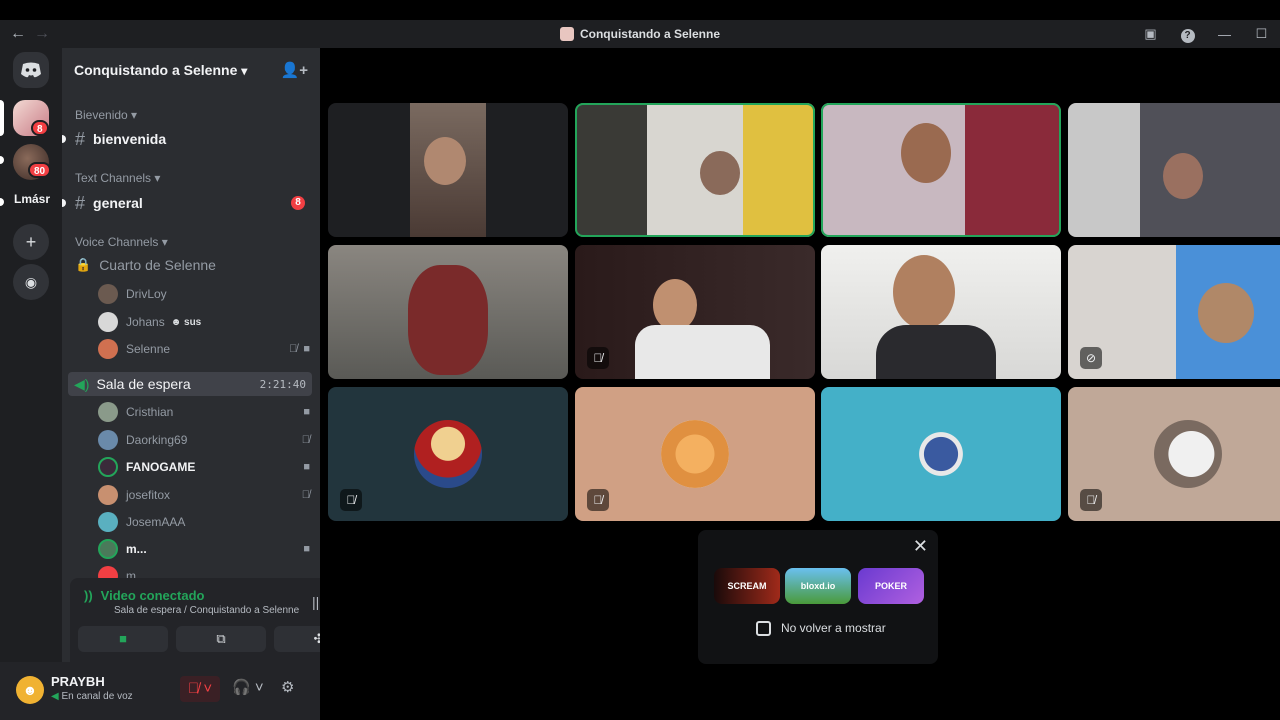  Describe the element at coordinates (143, 384) in the screenshot. I see `channel-label: Sala de espera` at that location.